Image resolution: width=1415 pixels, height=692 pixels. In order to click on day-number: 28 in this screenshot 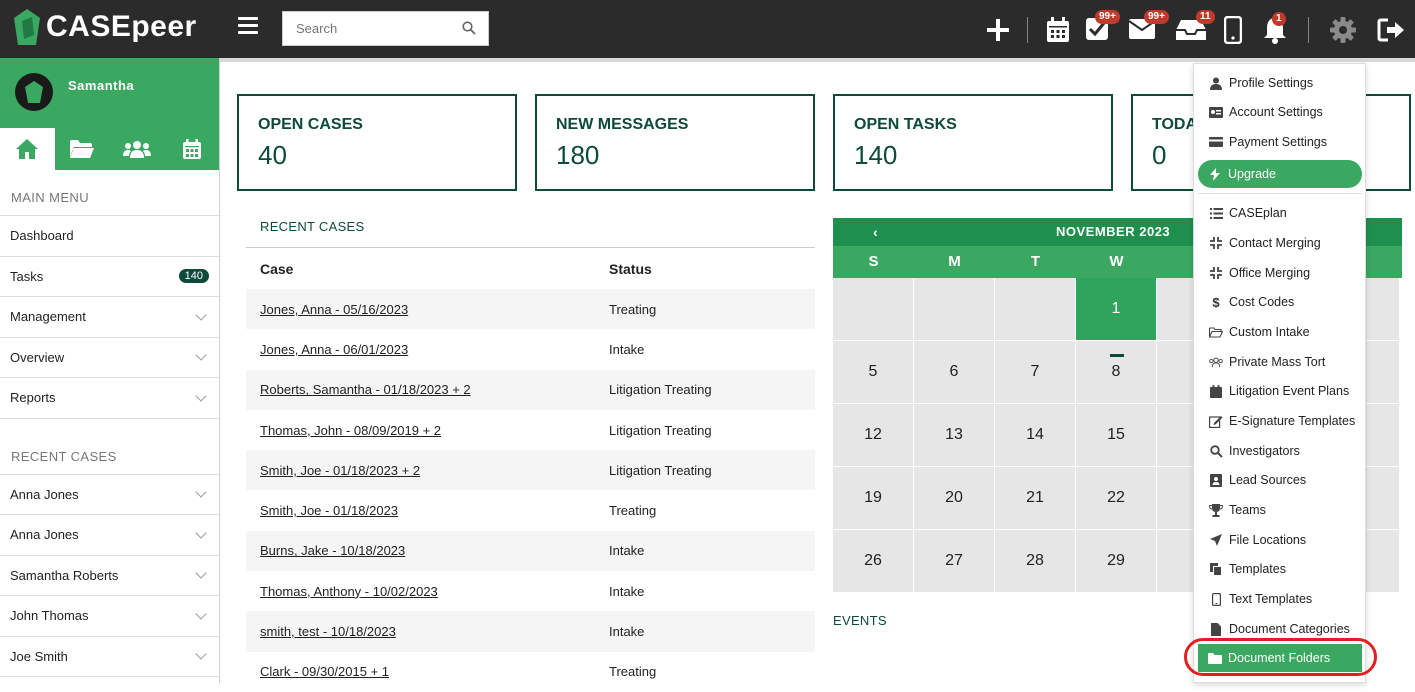, I will do `click(1035, 560)`.